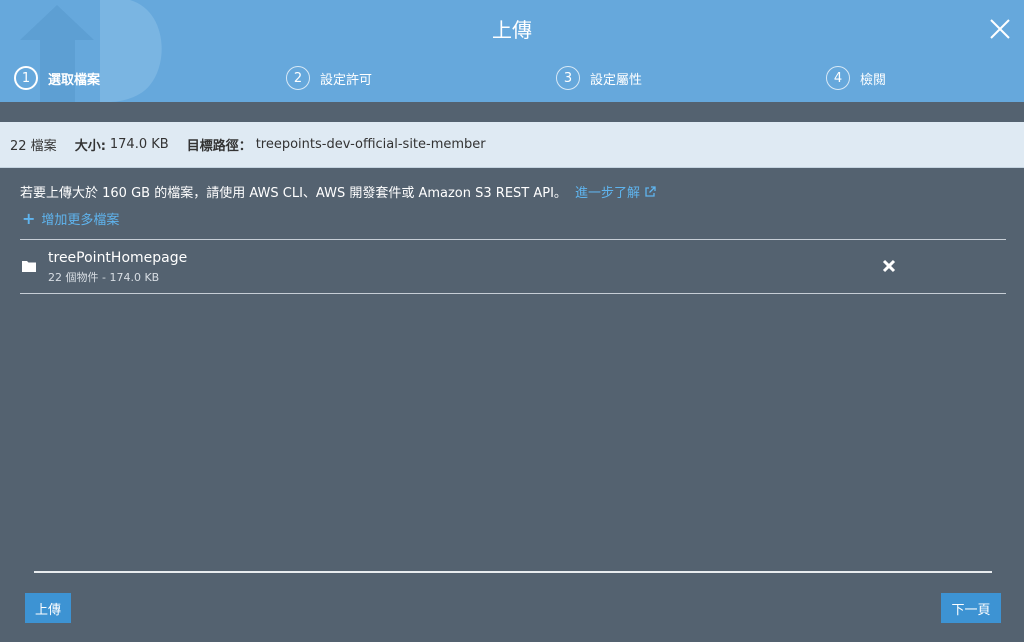  I want to click on dialog-title: 上傳, so click(512, 30).